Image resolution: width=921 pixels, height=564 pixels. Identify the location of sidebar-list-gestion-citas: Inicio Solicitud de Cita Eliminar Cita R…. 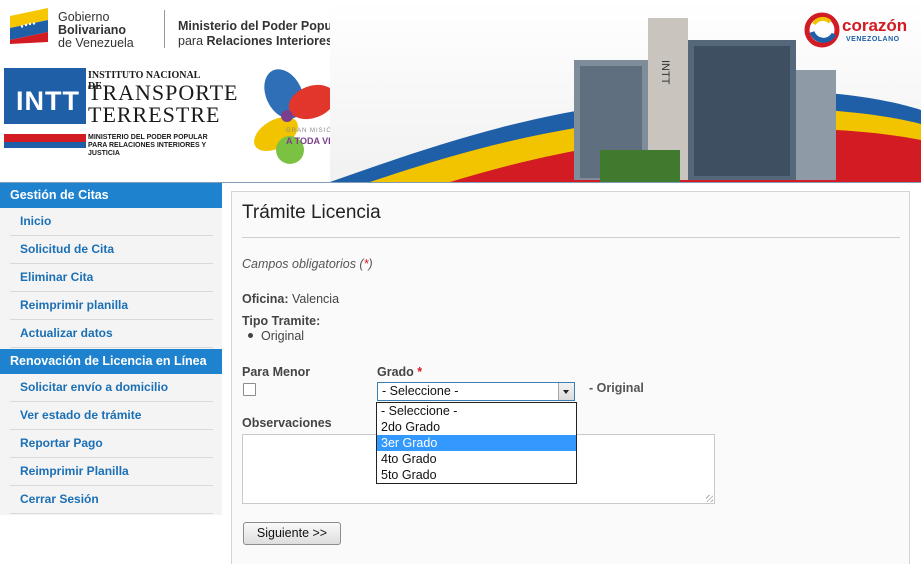
(111, 278).